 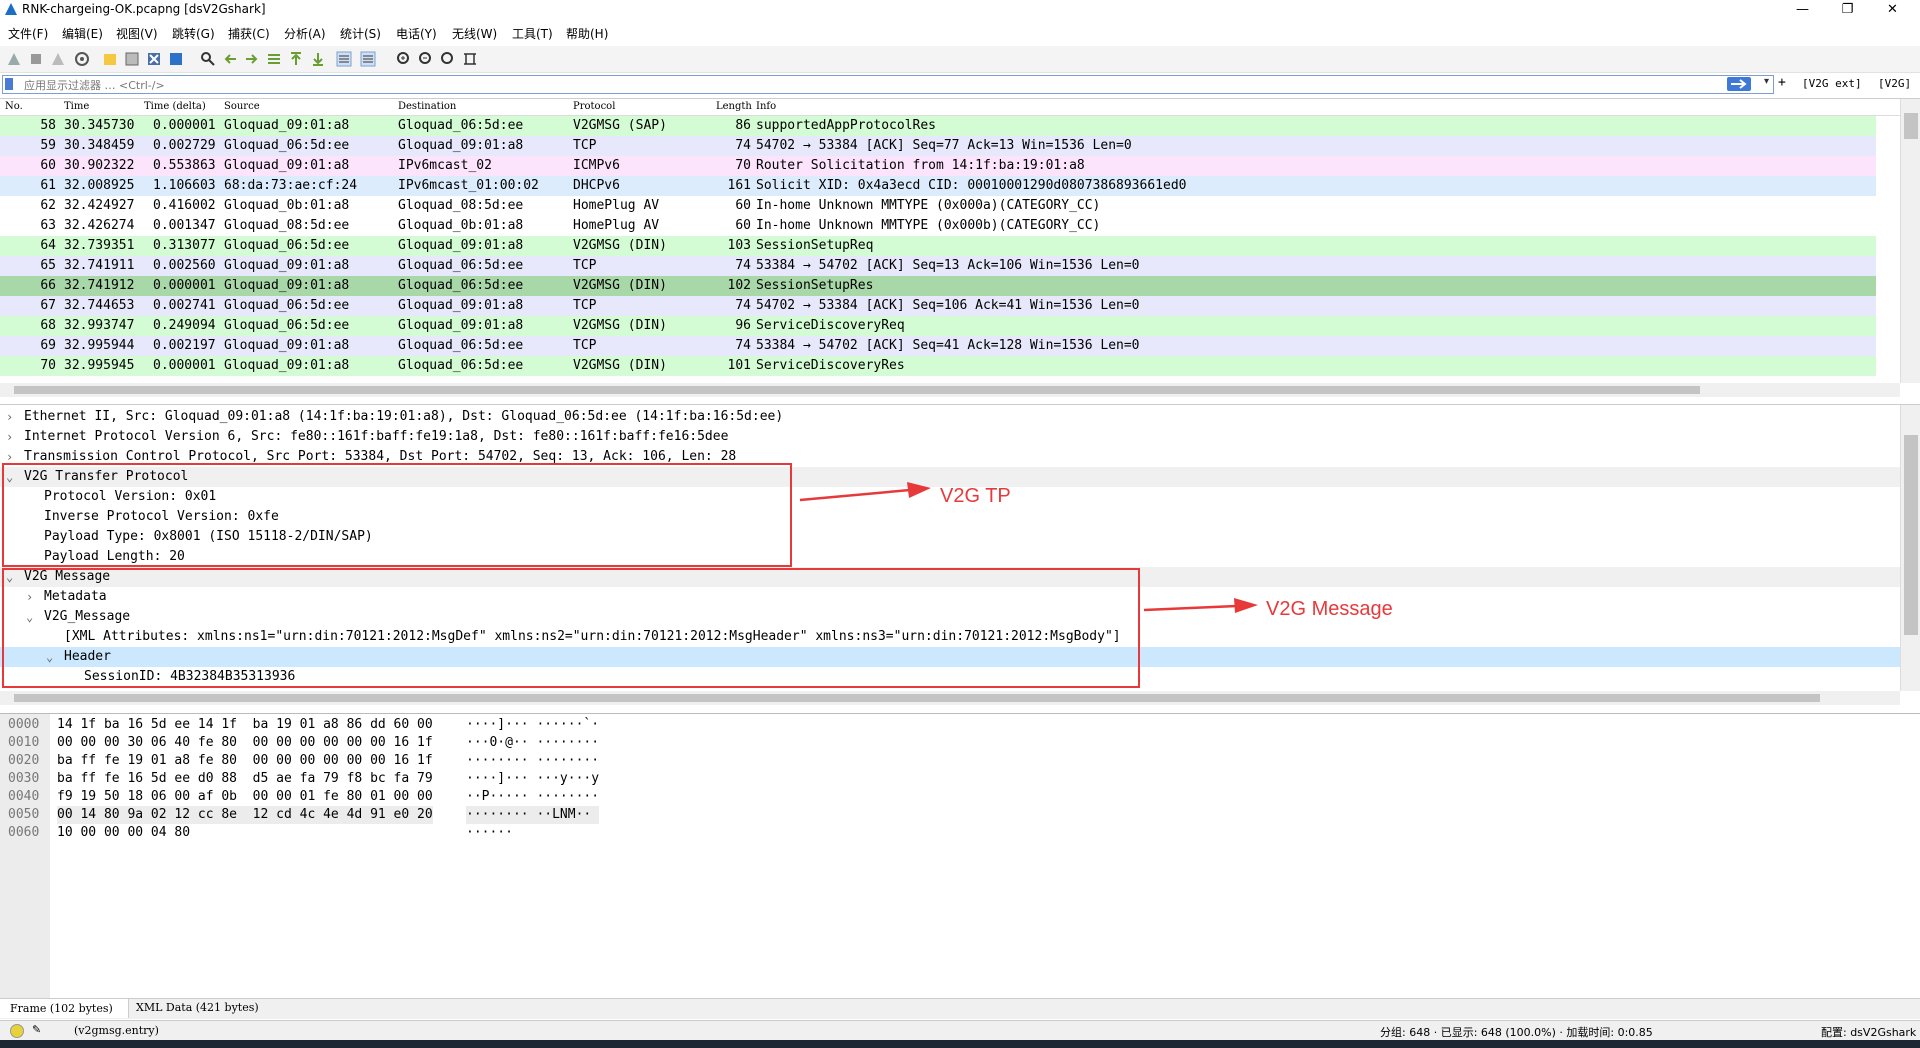 I want to click on go-forward-icon, so click(x=252, y=59).